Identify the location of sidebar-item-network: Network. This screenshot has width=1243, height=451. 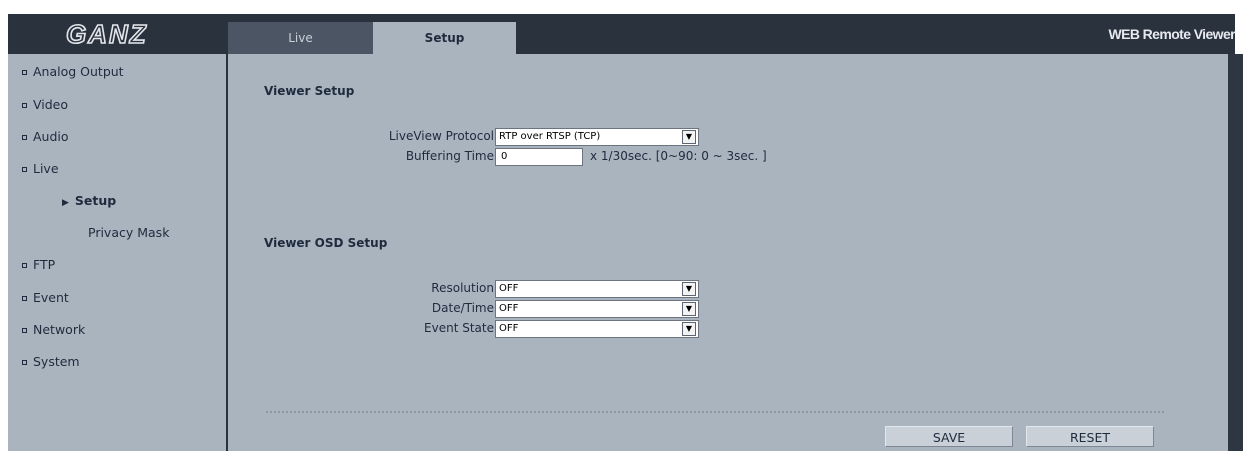
(53, 330).